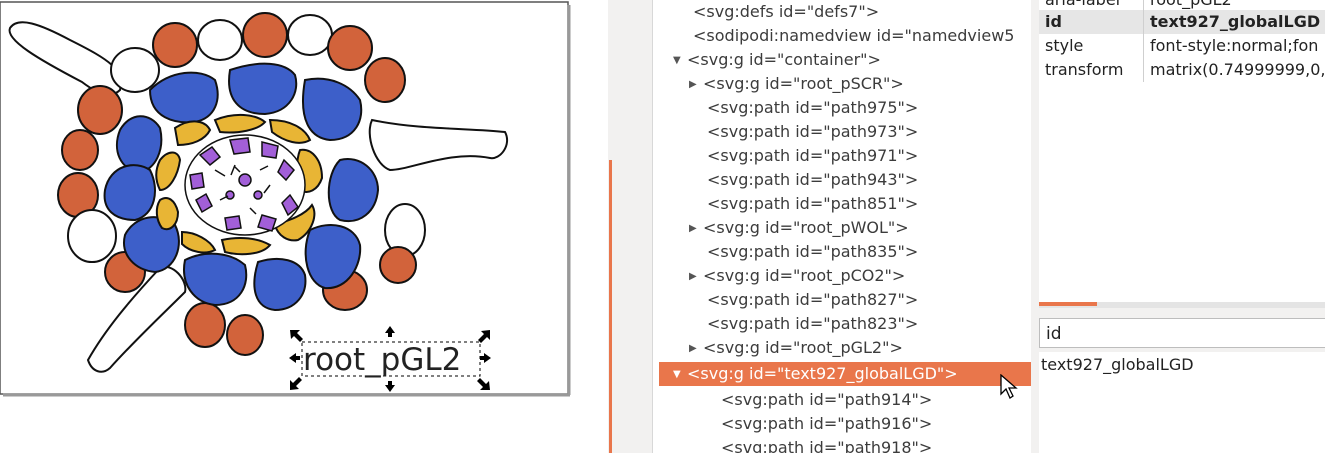 This screenshot has width=1325, height=453. I want to click on tree-node-label: <svg:g id="container">, so click(784, 59).